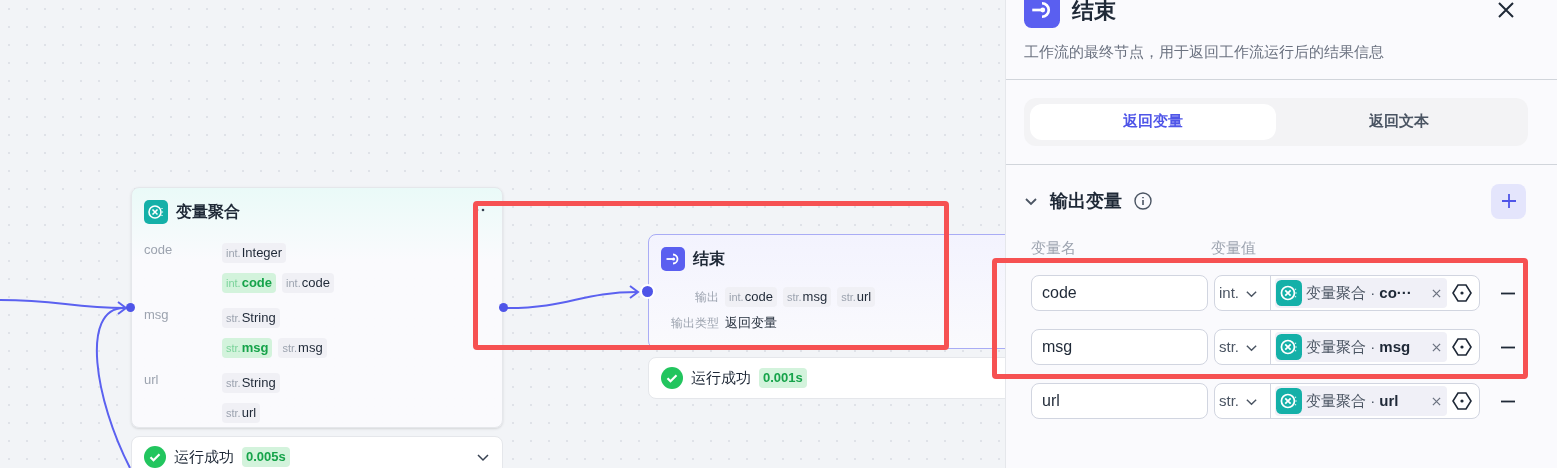 This screenshot has width=1557, height=468. What do you see at coordinates (208, 212) in the screenshot?
I see `node-title: 变量聚合` at bounding box center [208, 212].